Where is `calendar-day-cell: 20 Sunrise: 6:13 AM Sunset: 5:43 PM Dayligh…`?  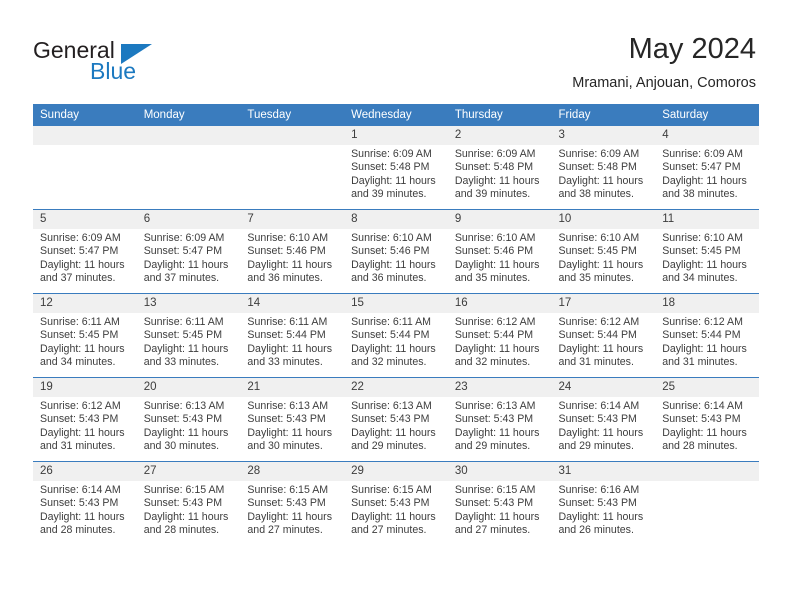 calendar-day-cell: 20 Sunrise: 6:13 AM Sunset: 5:43 PM Dayligh… is located at coordinates (188, 419).